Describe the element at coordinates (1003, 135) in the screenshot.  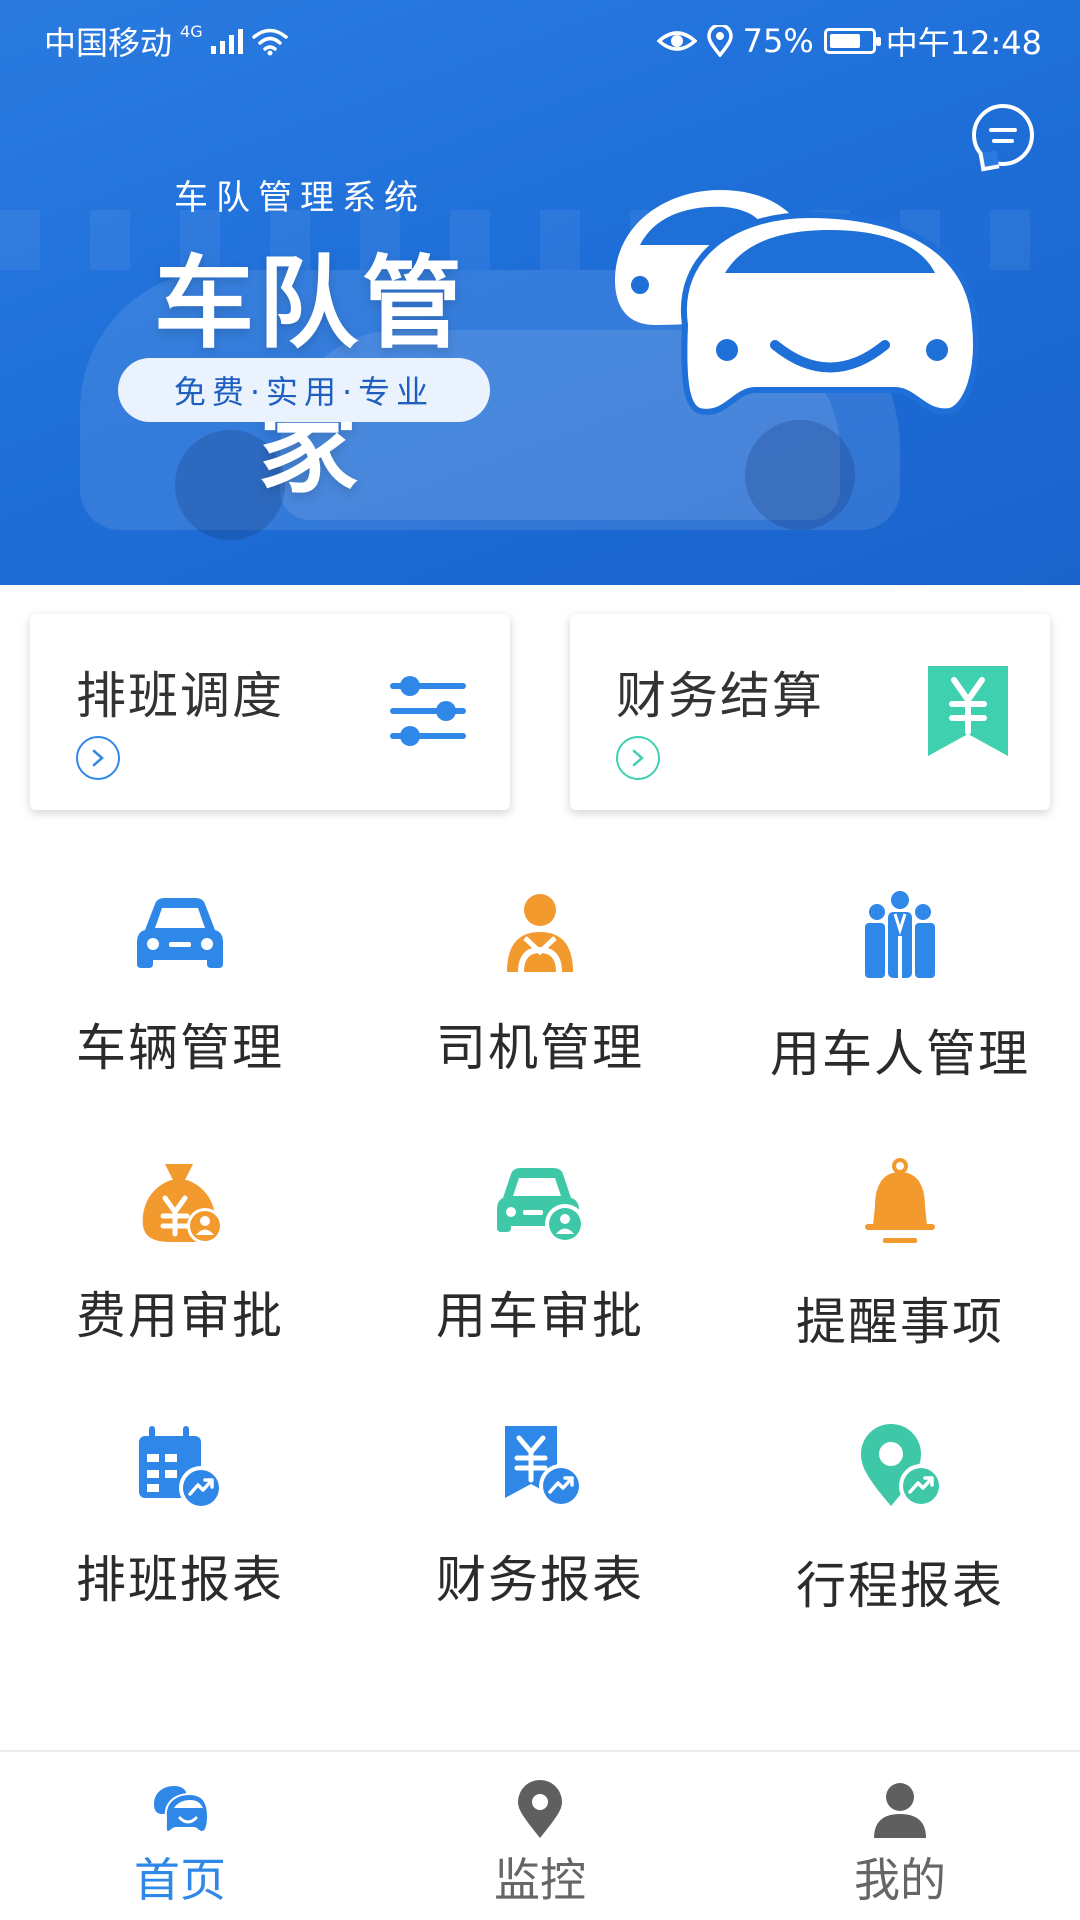
I see `message-icon` at that location.